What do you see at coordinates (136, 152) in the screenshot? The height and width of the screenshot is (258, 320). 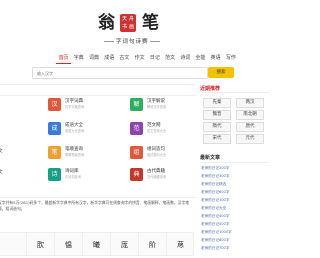 I see `sentence-icon: 组` at bounding box center [136, 152].